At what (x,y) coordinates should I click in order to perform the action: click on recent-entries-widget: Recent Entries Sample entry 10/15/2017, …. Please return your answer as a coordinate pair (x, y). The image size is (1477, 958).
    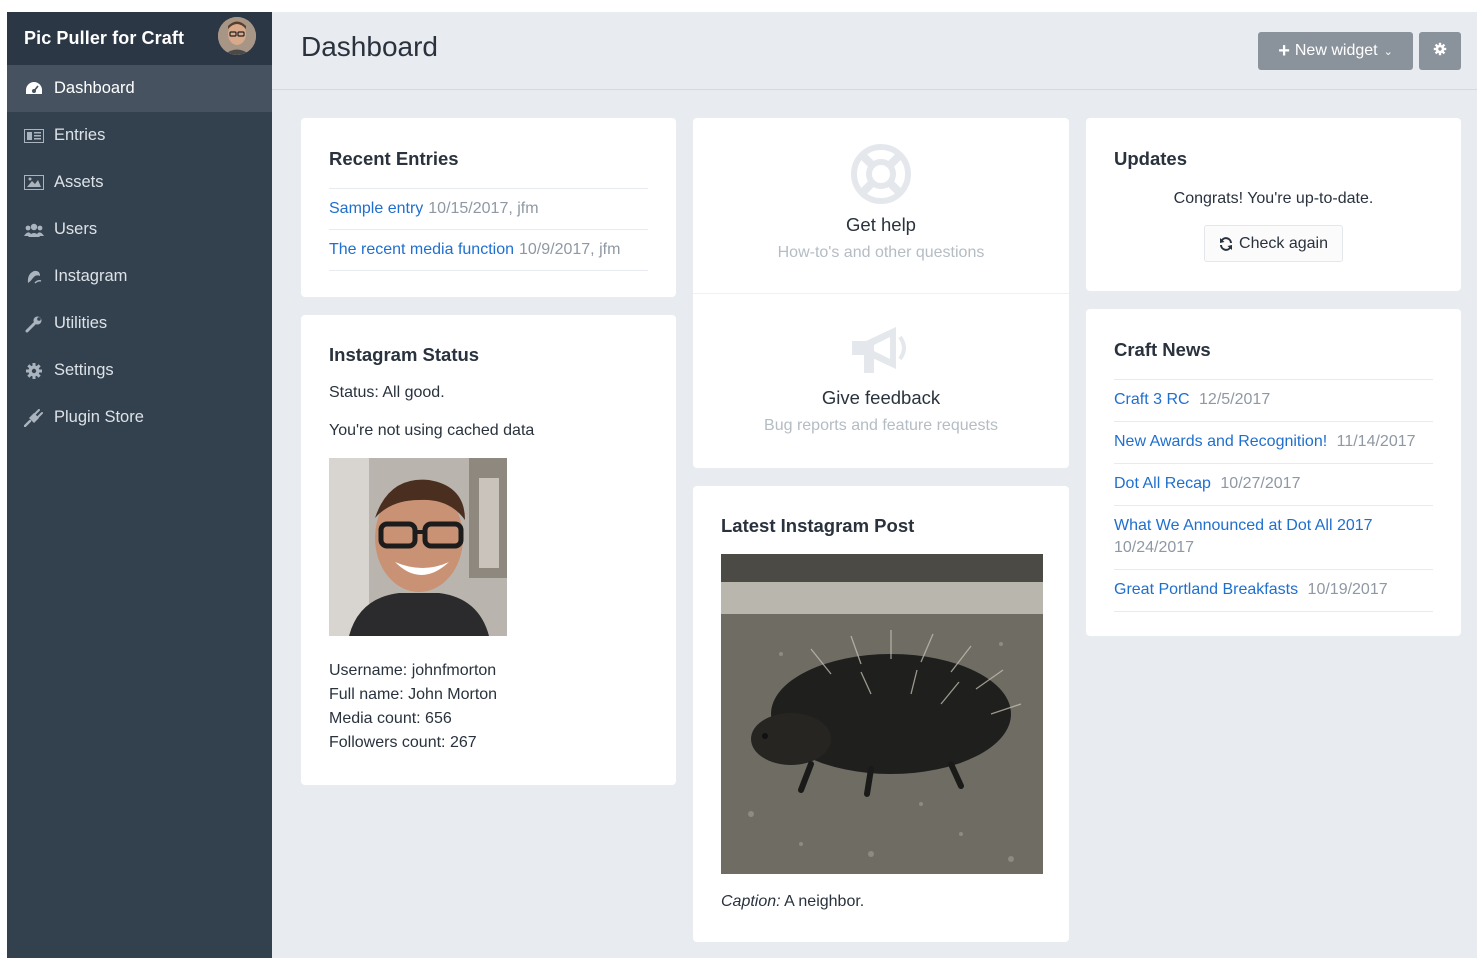
    Looking at the image, I should click on (488, 207).